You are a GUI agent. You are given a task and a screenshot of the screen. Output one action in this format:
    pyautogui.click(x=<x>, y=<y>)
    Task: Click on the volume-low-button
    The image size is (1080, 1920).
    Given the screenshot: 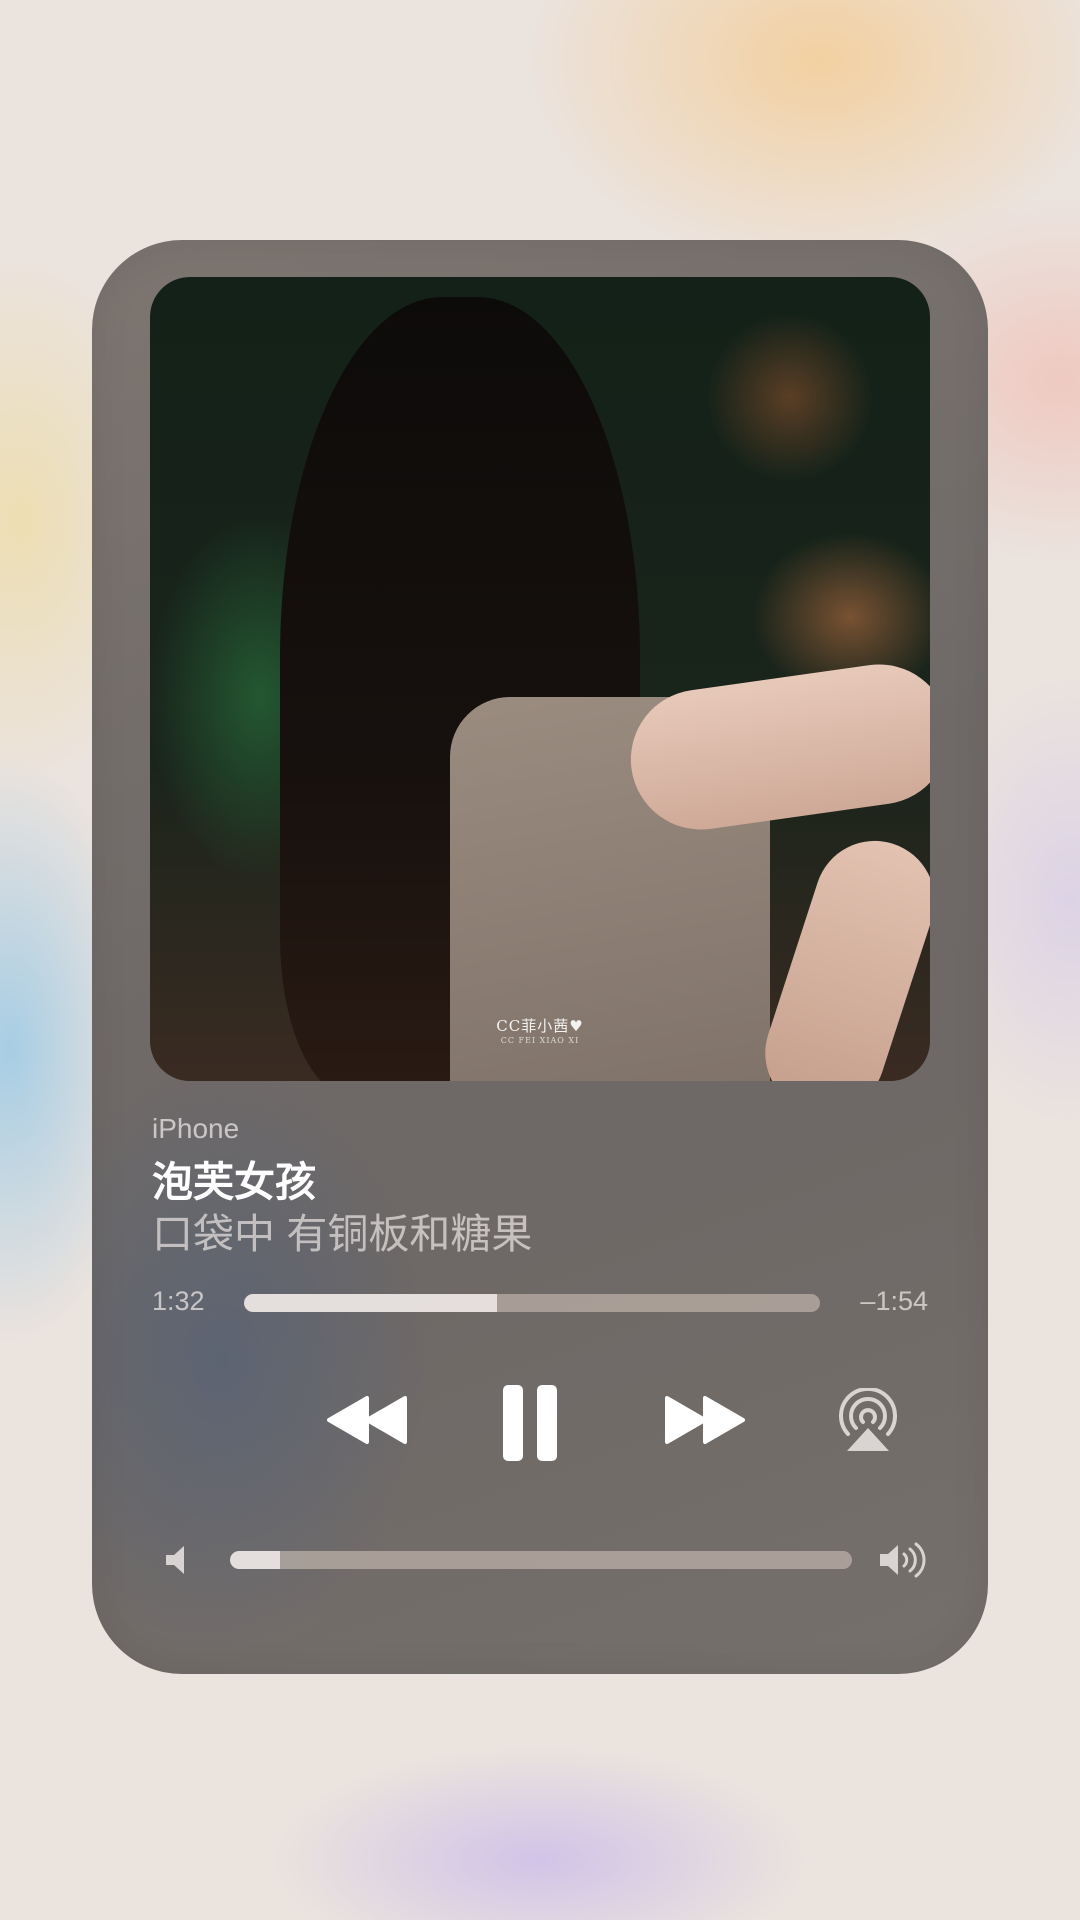 What is the action you would take?
    pyautogui.click(x=176, y=1560)
    